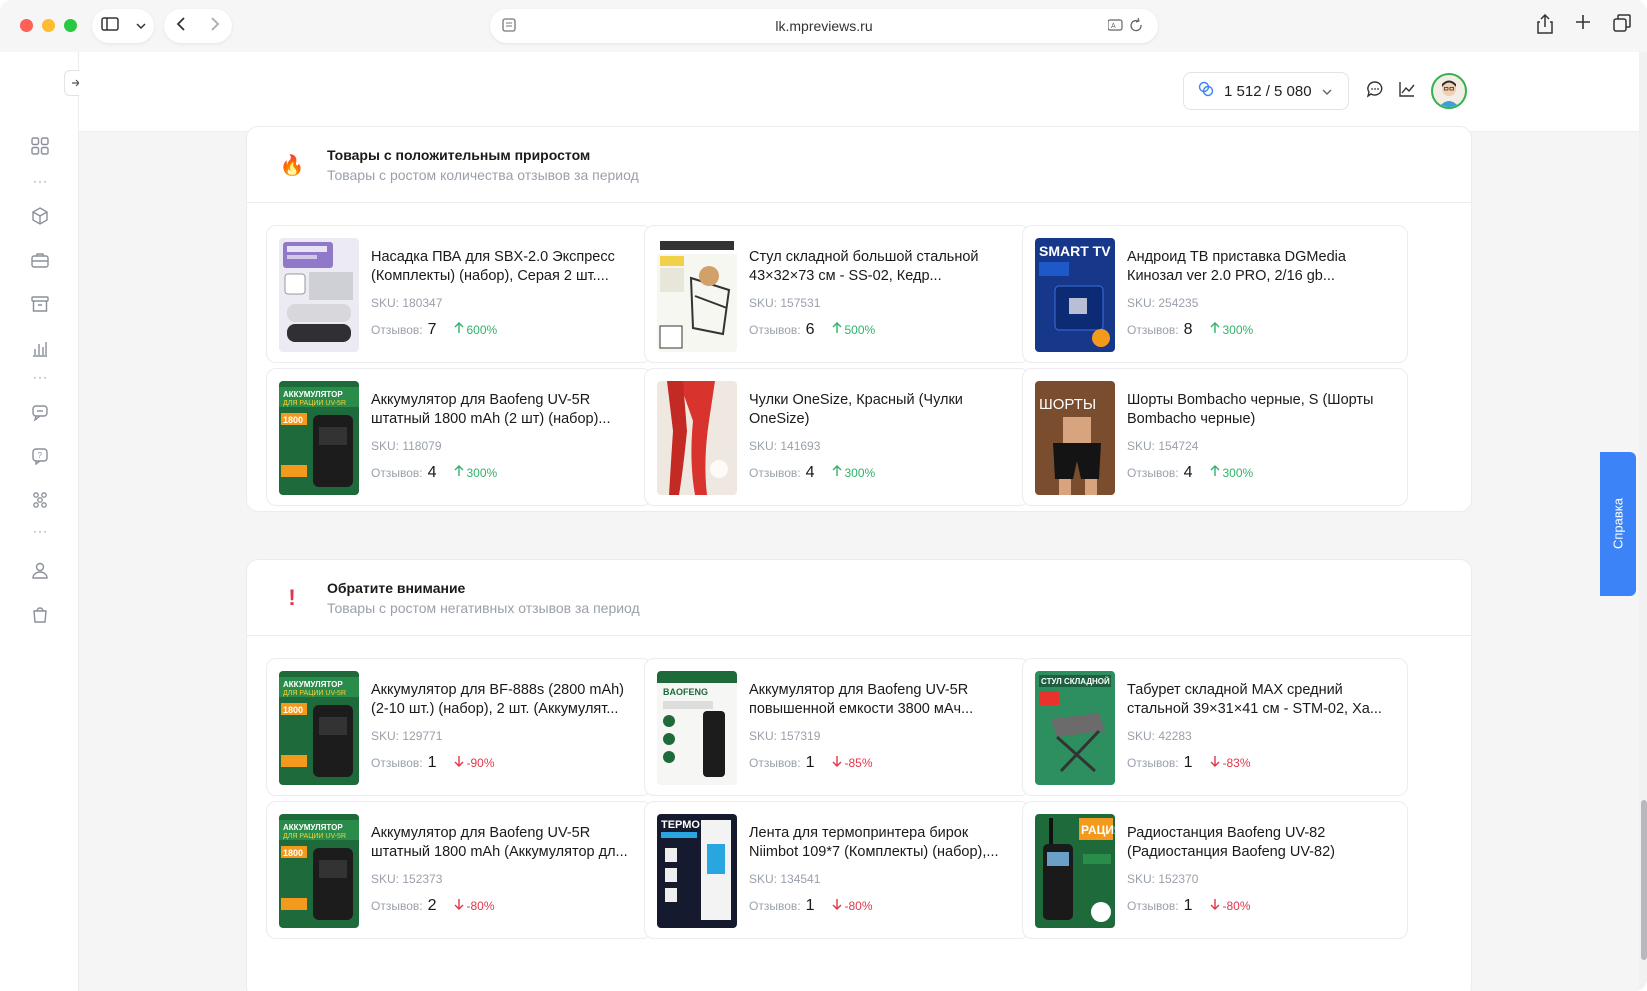 The width and height of the screenshot is (1647, 991). Describe the element at coordinates (685, 692) in the screenshot. I see `svg-text: BAOFENG` at that location.